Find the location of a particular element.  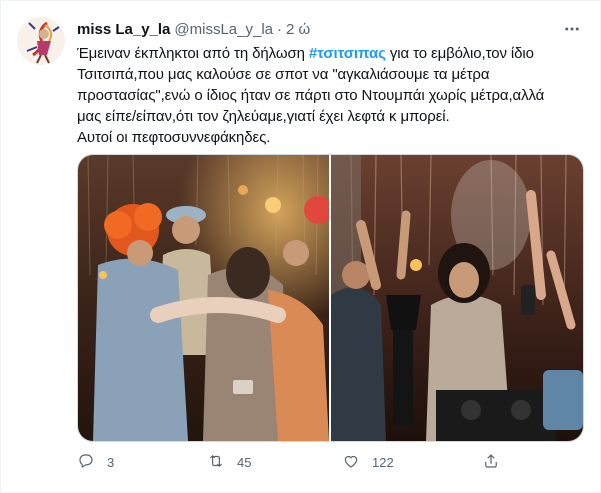

share-button is located at coordinates (491, 462).